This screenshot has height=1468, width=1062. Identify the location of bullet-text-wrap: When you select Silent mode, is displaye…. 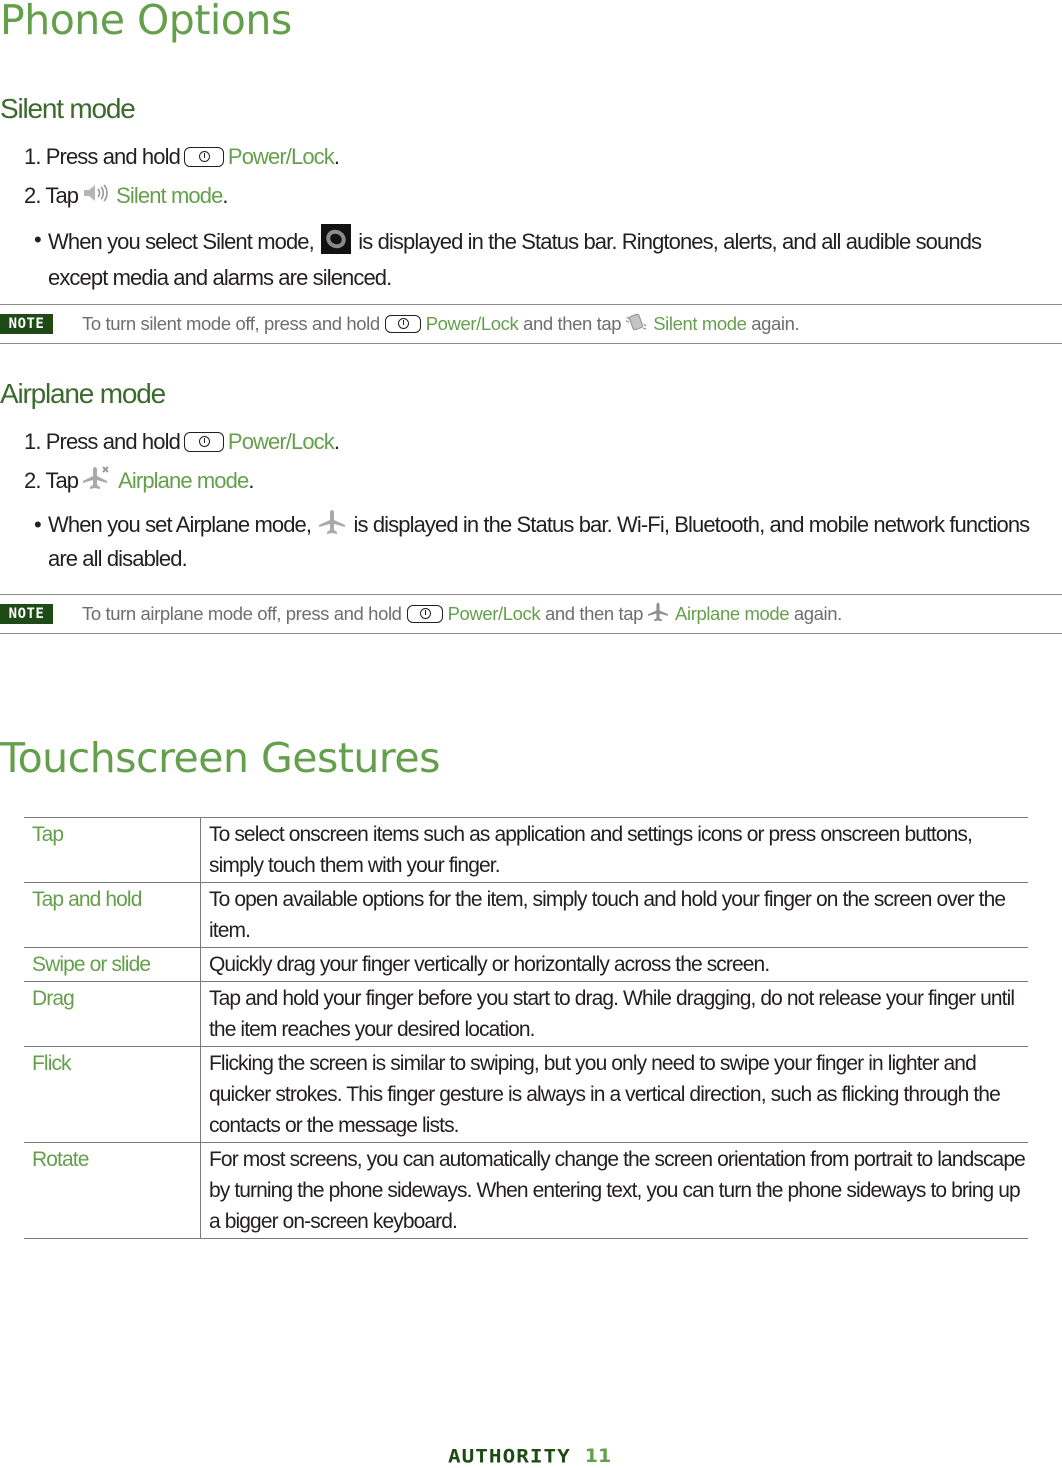
(546, 258).